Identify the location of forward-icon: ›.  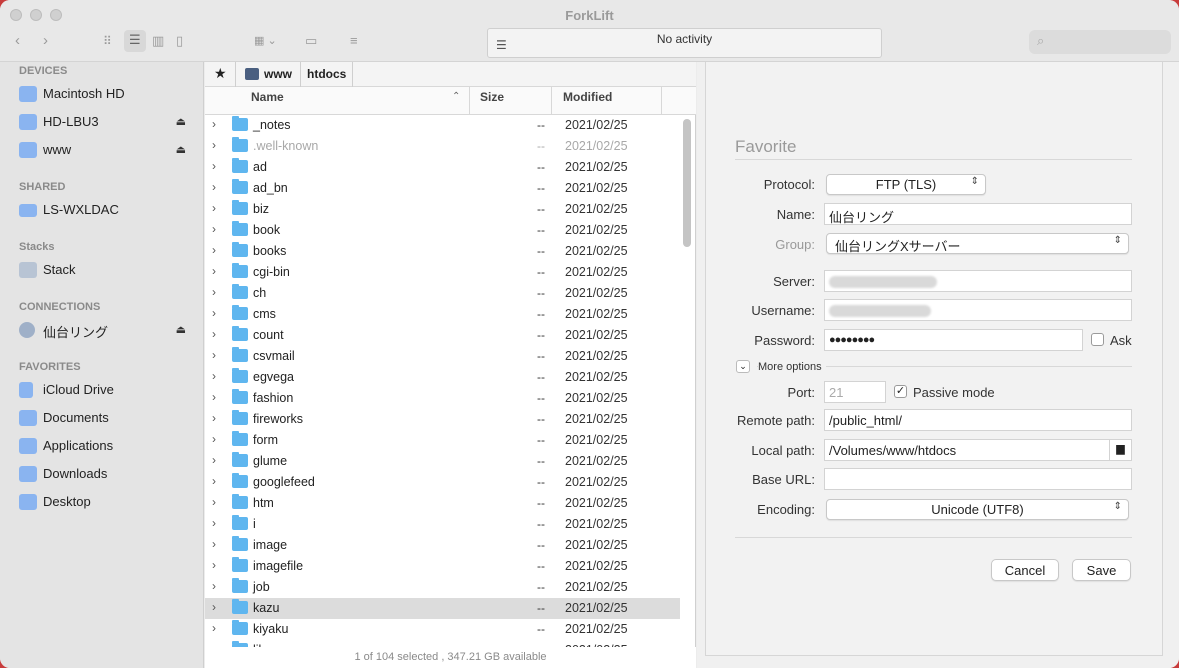
(45, 41).